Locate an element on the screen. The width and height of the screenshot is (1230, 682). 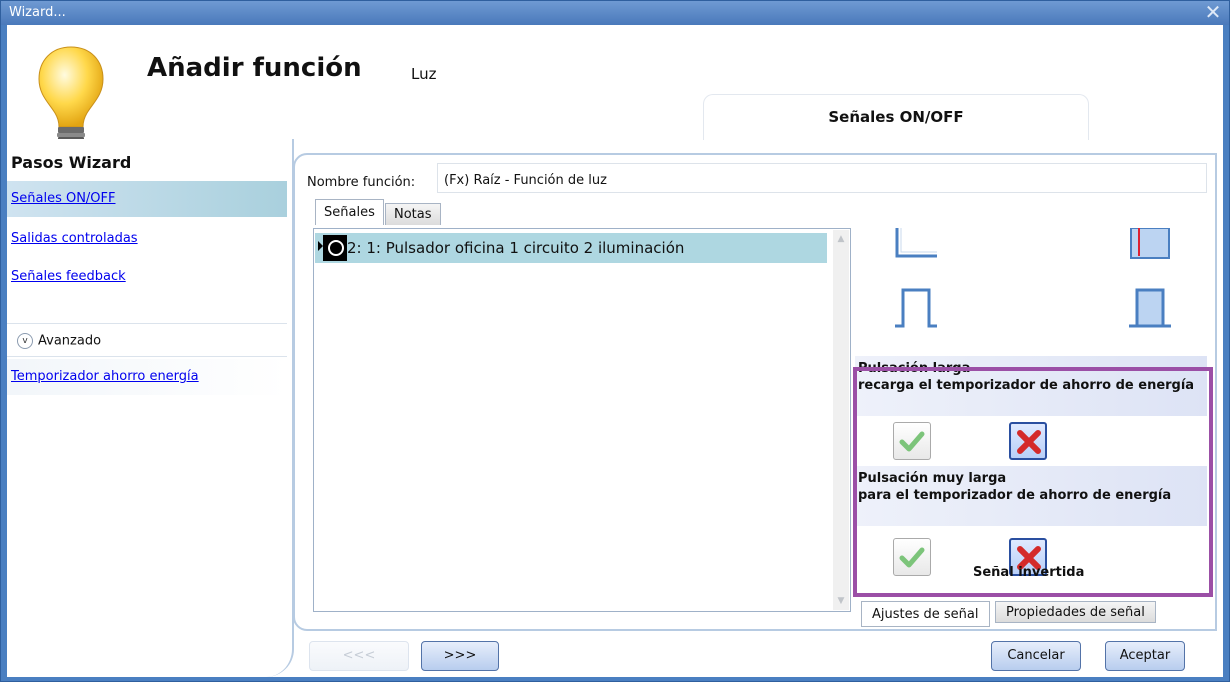
signal-normal-icon is located at coordinates (916, 246).